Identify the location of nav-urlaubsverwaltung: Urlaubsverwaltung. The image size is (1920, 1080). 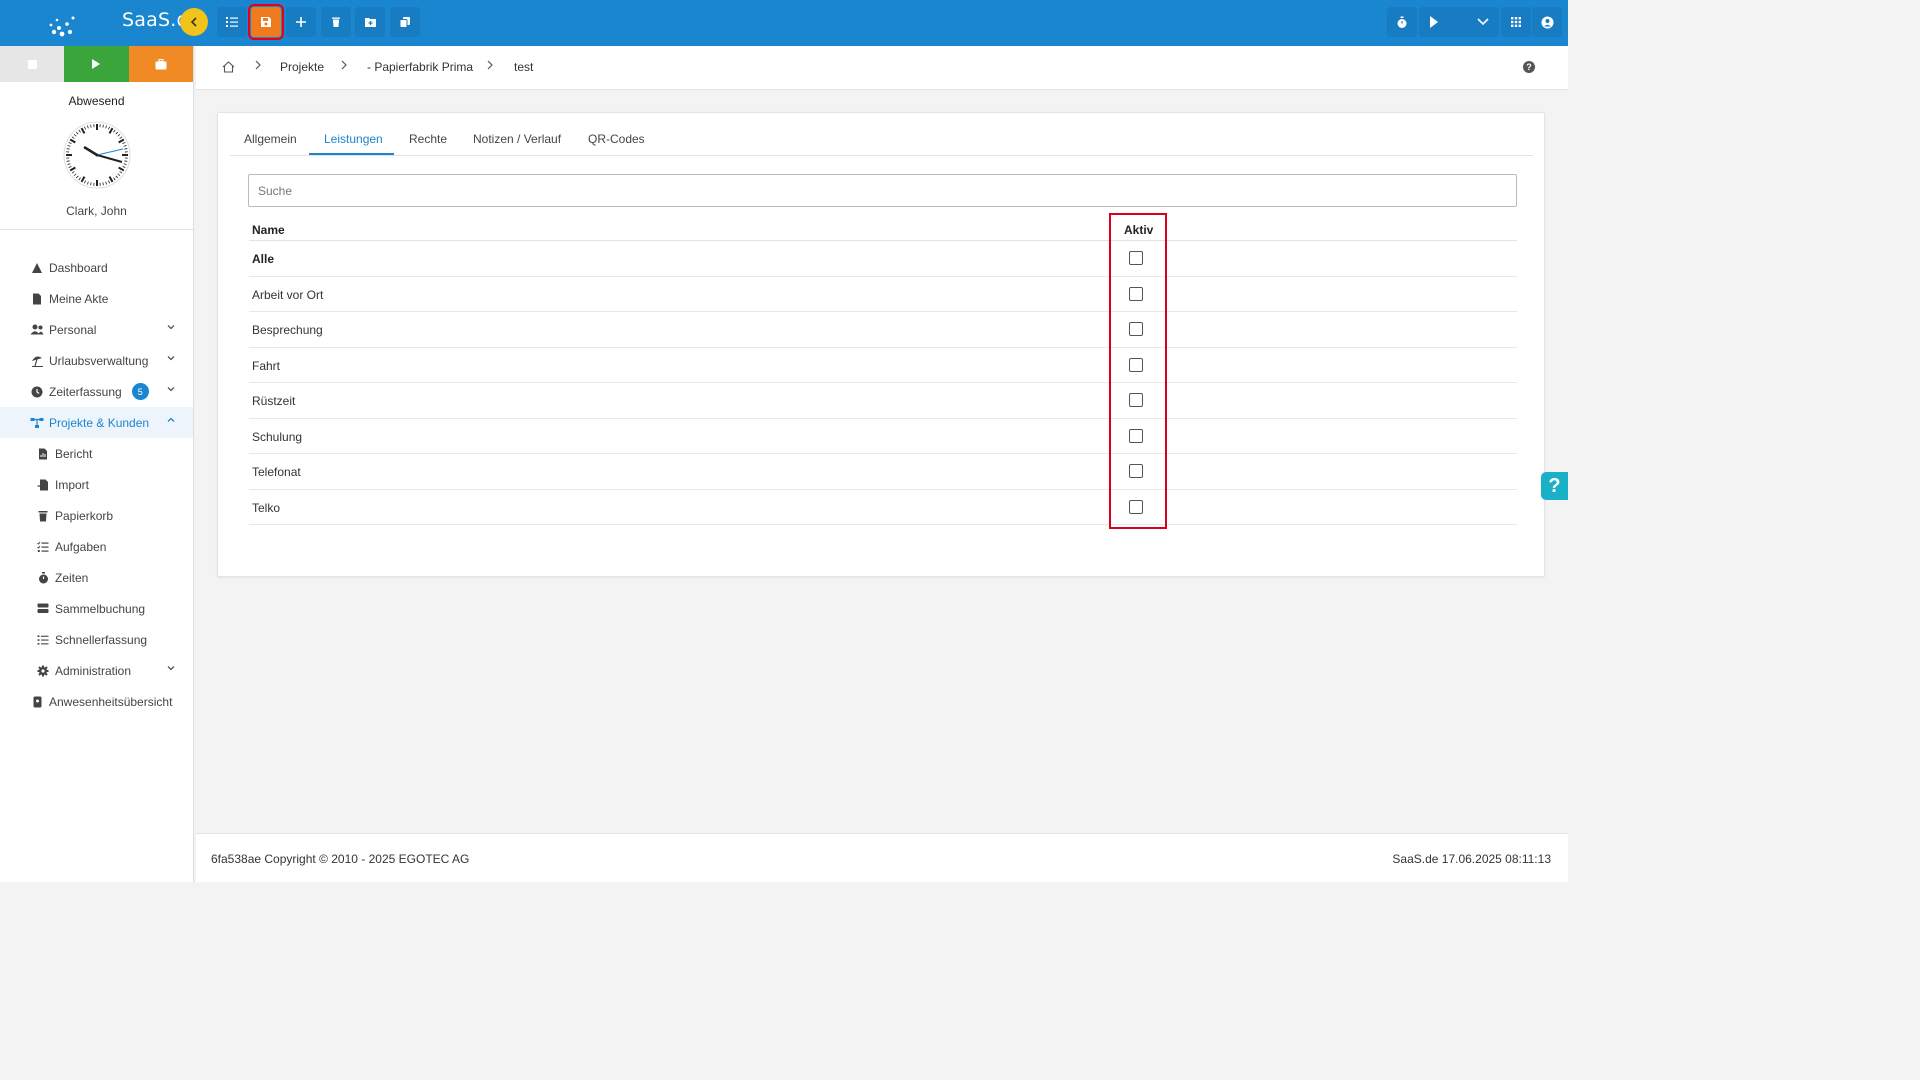
(96, 360).